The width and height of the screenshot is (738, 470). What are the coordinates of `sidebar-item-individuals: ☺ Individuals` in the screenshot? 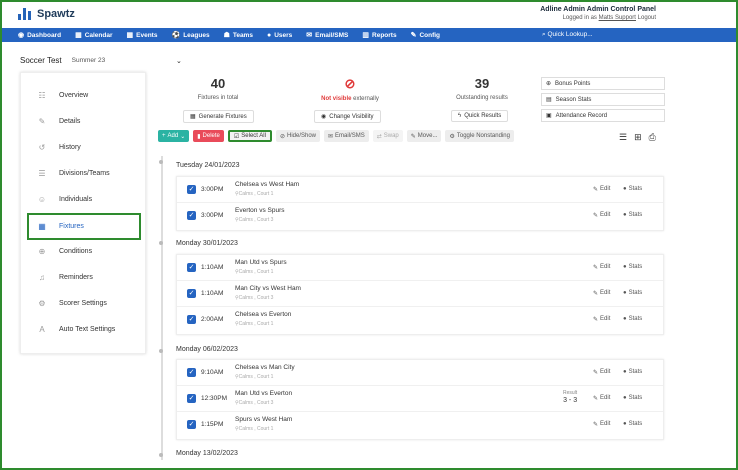 It's located at (85, 199).